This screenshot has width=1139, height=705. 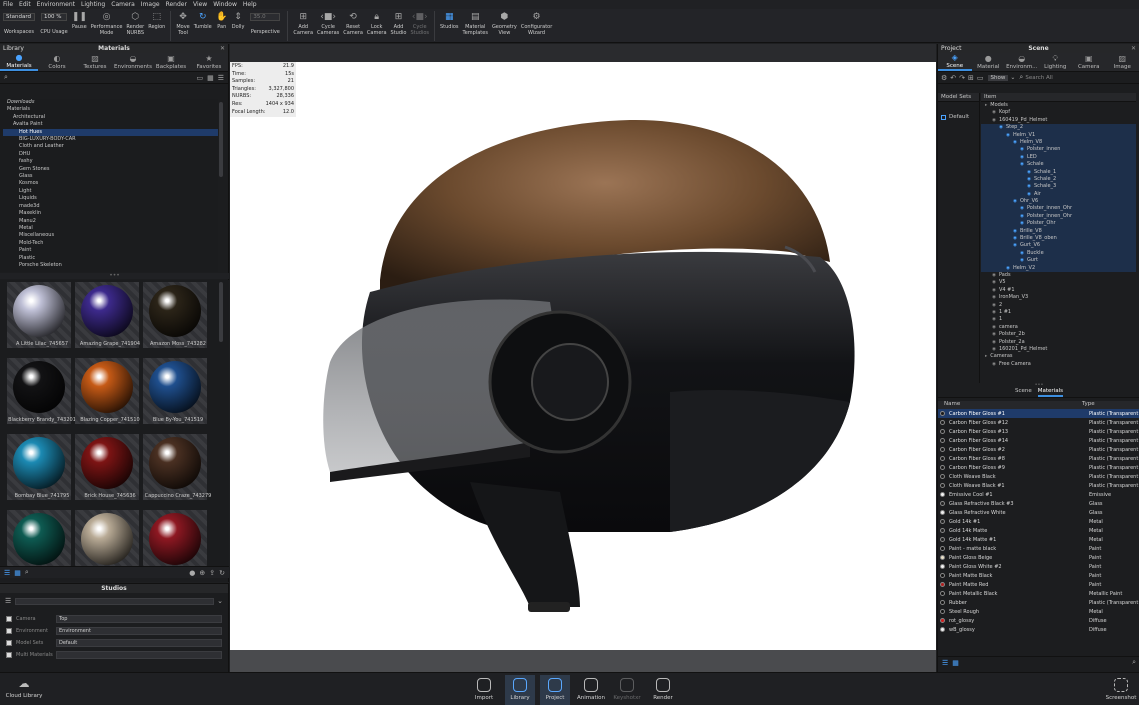 What do you see at coordinates (1058, 201) in the screenshot?
I see `scene-tree-item: ◉Ohr_V6` at bounding box center [1058, 201].